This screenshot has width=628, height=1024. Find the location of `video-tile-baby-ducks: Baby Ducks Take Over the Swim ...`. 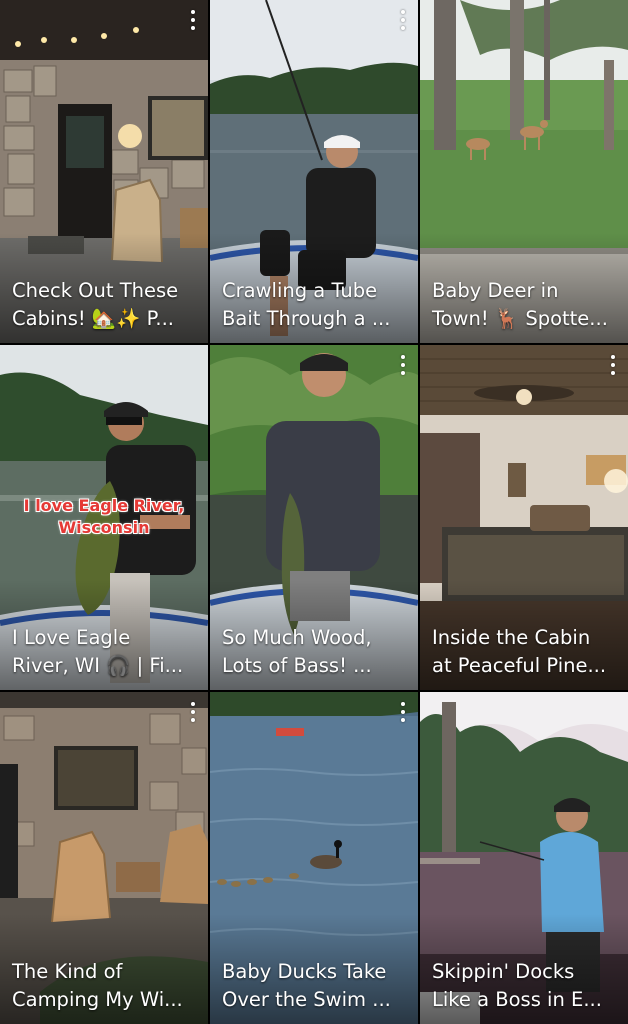

video-tile-baby-ducks: Baby Ducks Take Over the Swim ... is located at coordinates (314, 858).